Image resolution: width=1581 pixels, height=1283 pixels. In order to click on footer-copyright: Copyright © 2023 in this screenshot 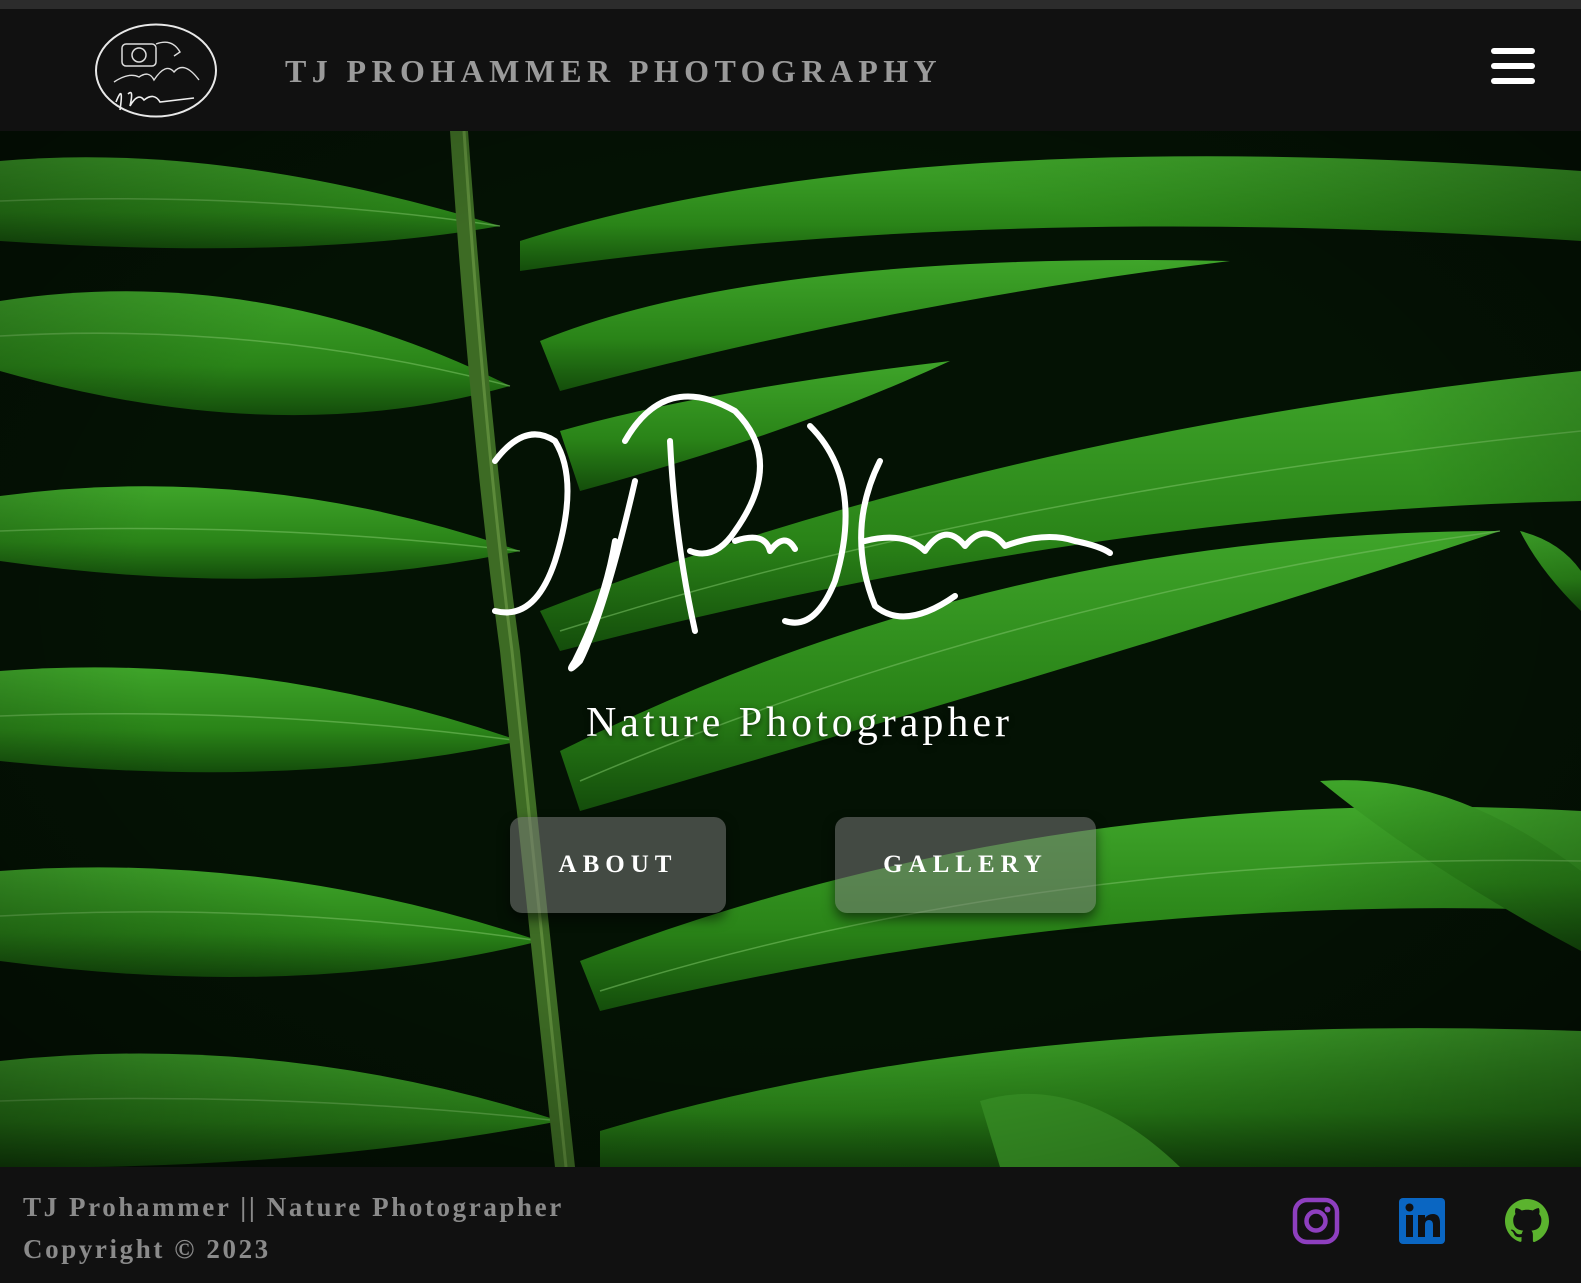, I will do `click(147, 1249)`.